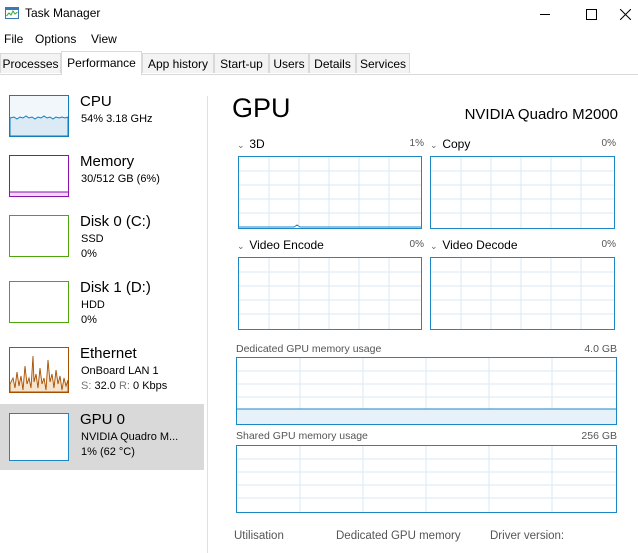 The width and height of the screenshot is (638, 553). What do you see at coordinates (39, 236) in the screenshot?
I see `disk-0-thumbnail-graph` at bounding box center [39, 236].